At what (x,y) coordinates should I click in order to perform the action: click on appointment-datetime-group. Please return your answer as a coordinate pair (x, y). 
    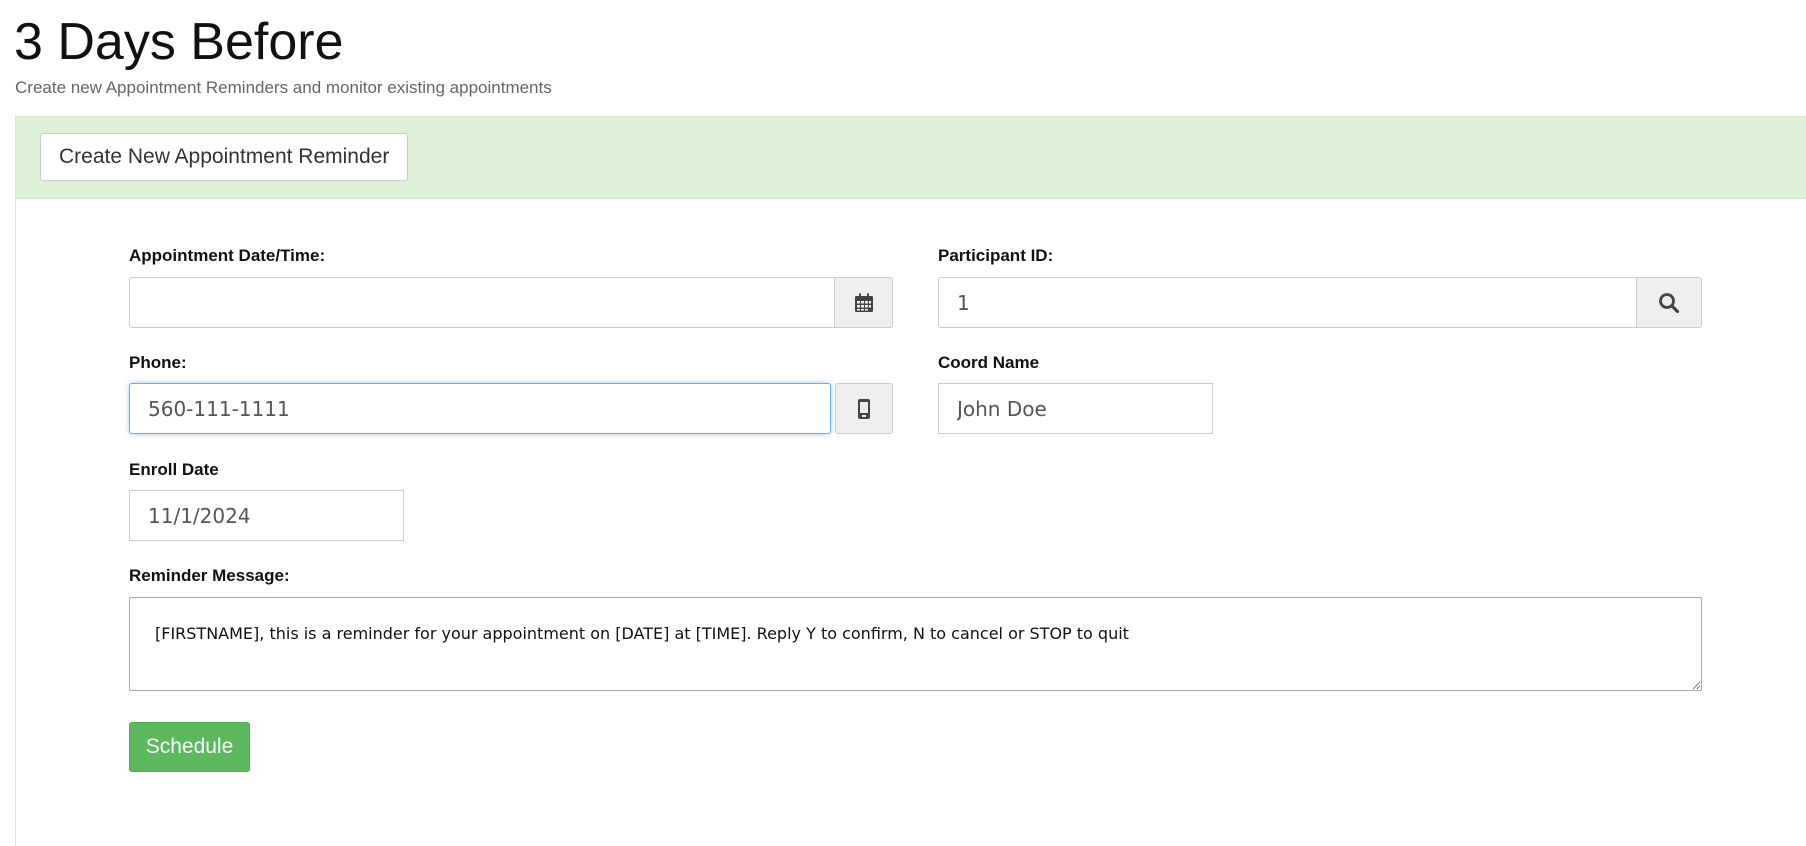
    Looking at the image, I should click on (511, 302).